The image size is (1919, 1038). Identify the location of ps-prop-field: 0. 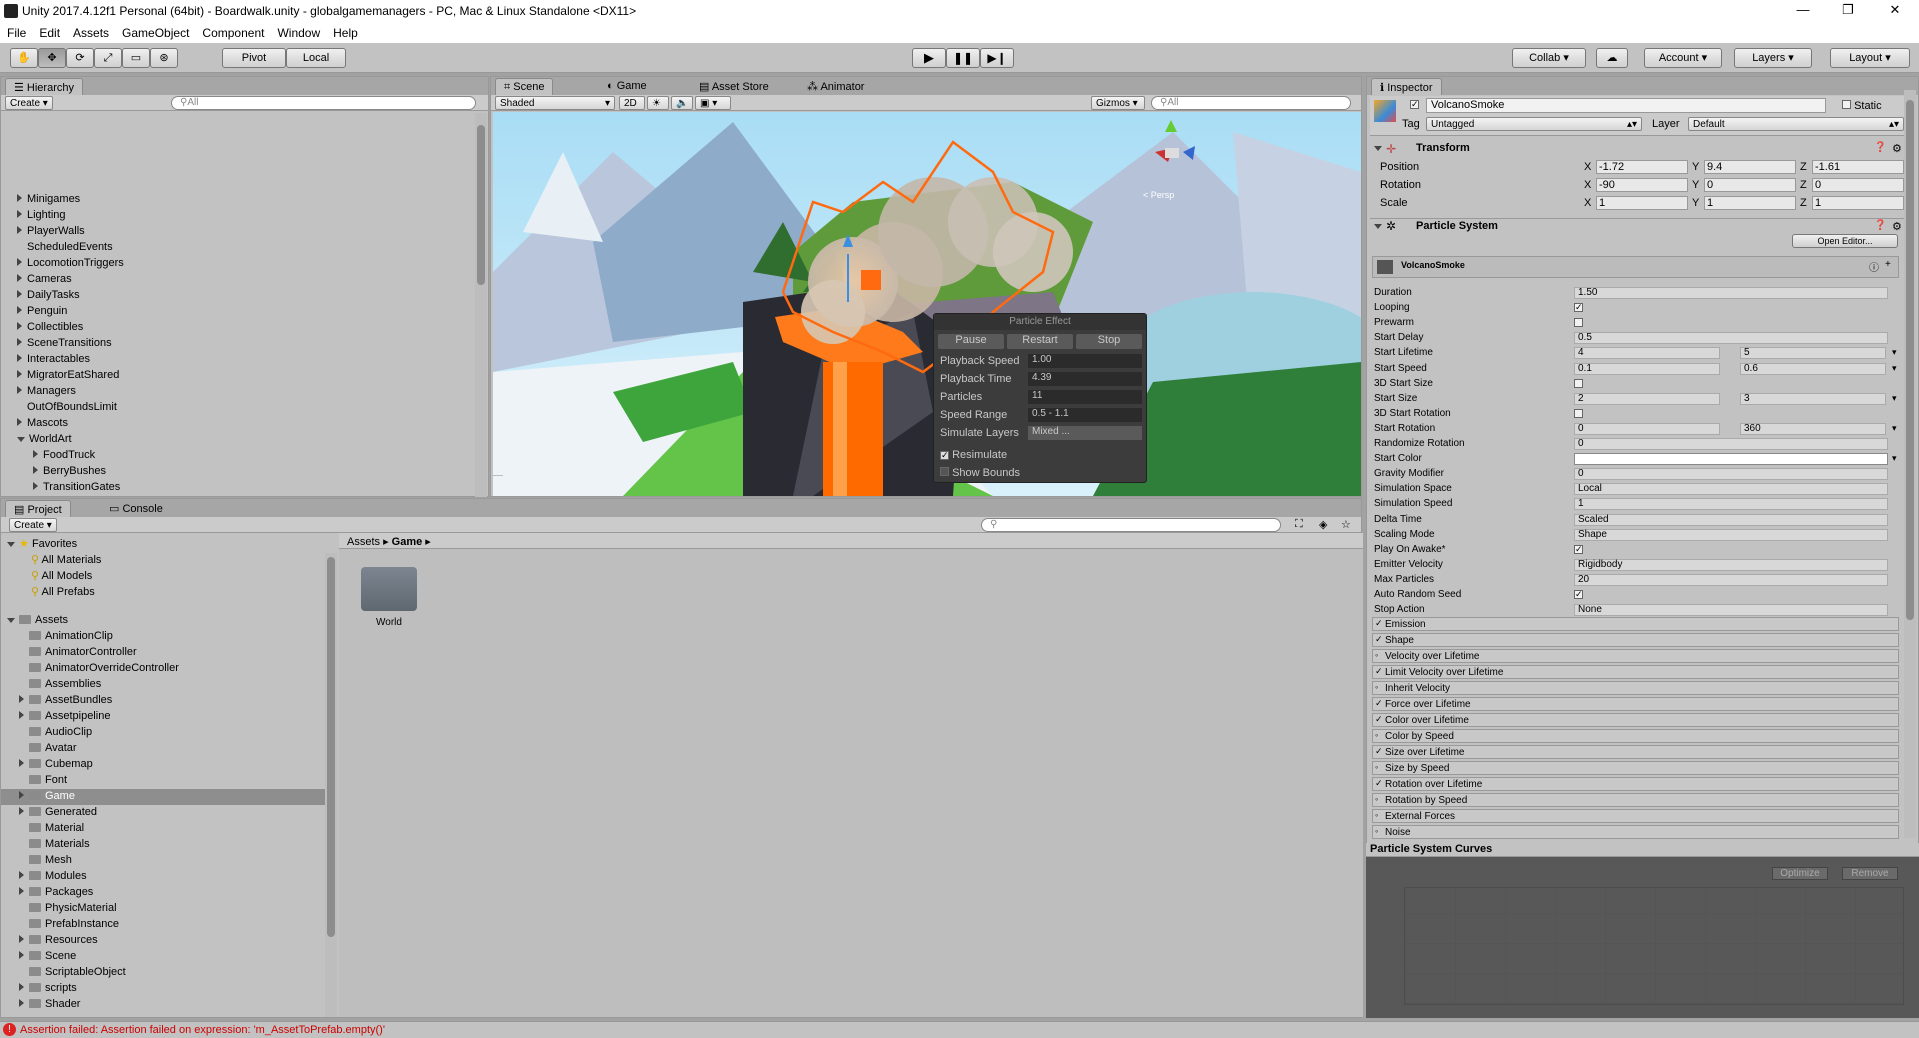
(1731, 444).